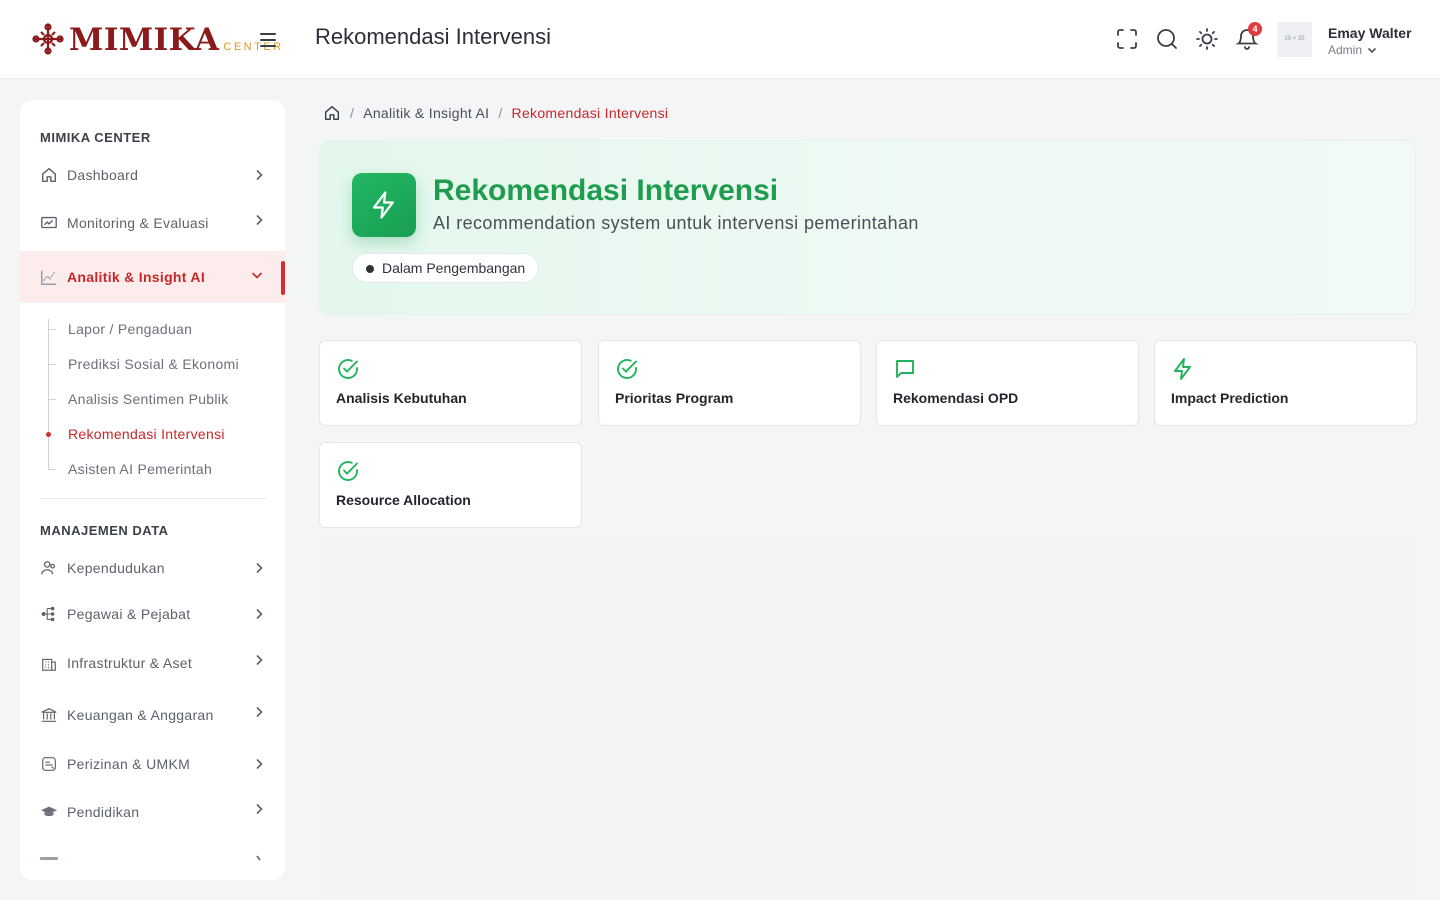  What do you see at coordinates (129, 764) in the screenshot?
I see `sidebar-item-label: Perizinan & UMKM` at bounding box center [129, 764].